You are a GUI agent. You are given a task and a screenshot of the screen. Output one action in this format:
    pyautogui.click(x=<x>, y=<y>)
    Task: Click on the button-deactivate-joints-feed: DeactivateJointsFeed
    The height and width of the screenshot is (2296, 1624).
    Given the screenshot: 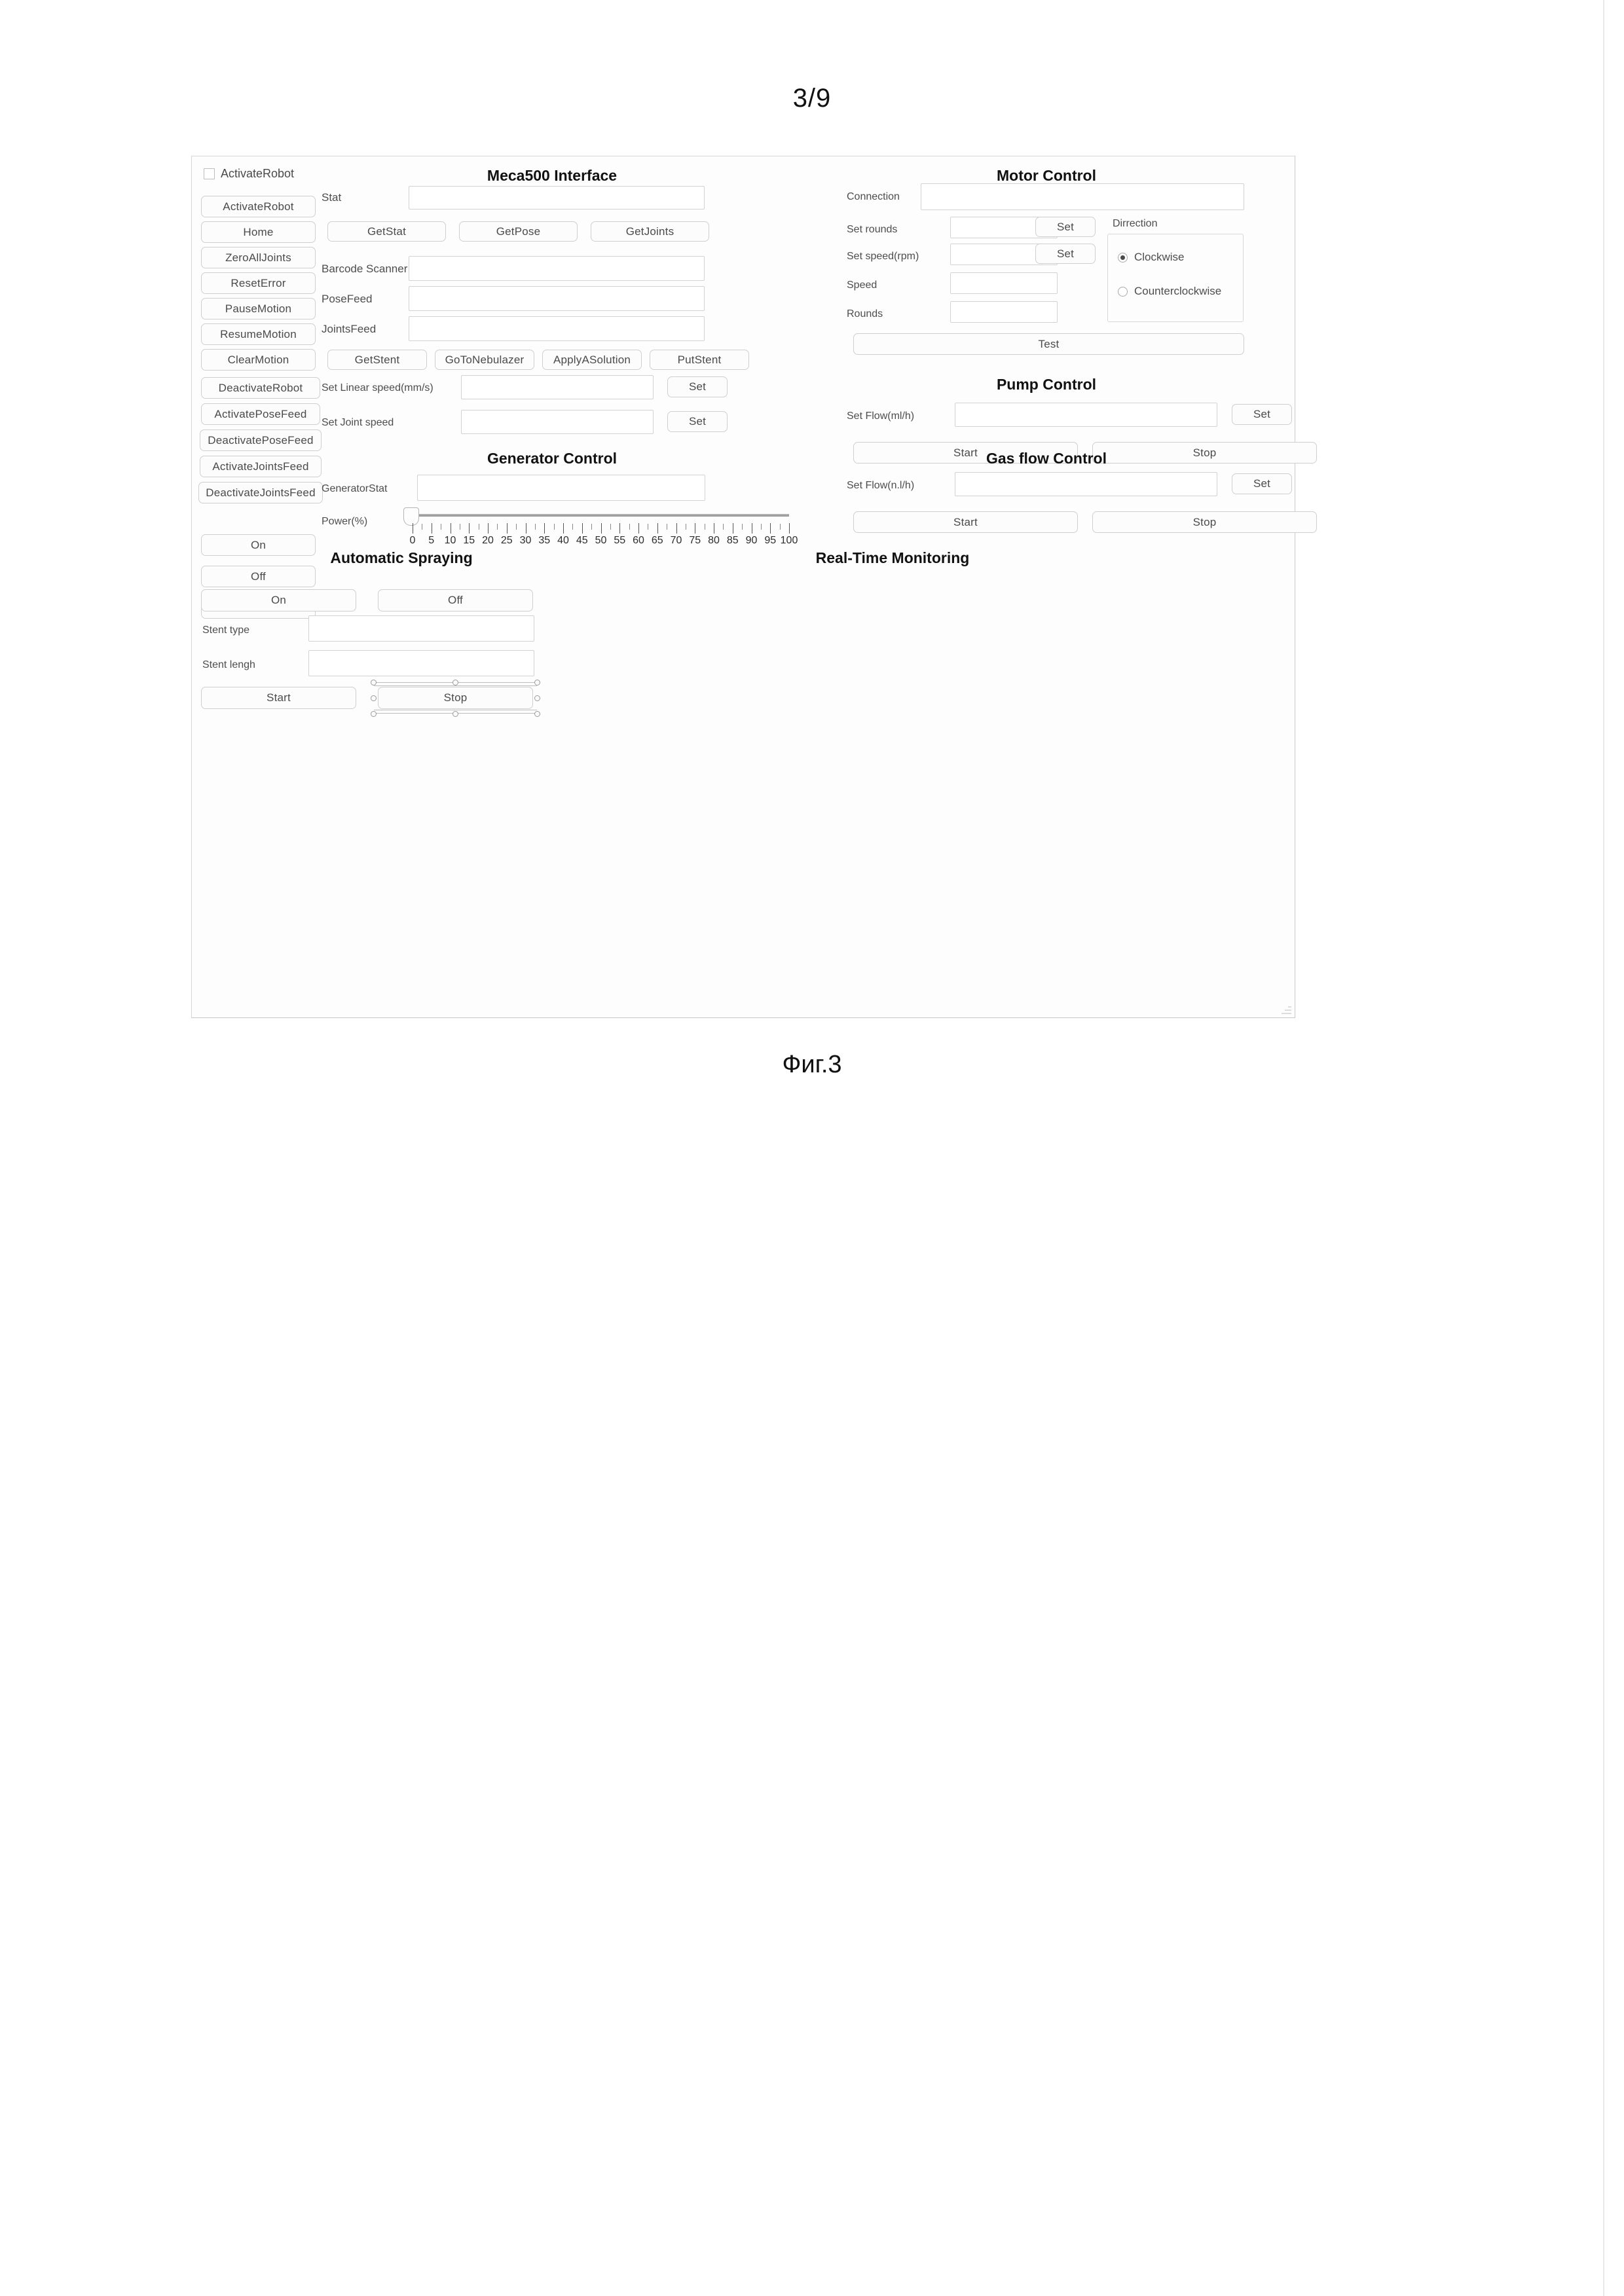 What is the action you would take?
    pyautogui.click(x=260, y=492)
    